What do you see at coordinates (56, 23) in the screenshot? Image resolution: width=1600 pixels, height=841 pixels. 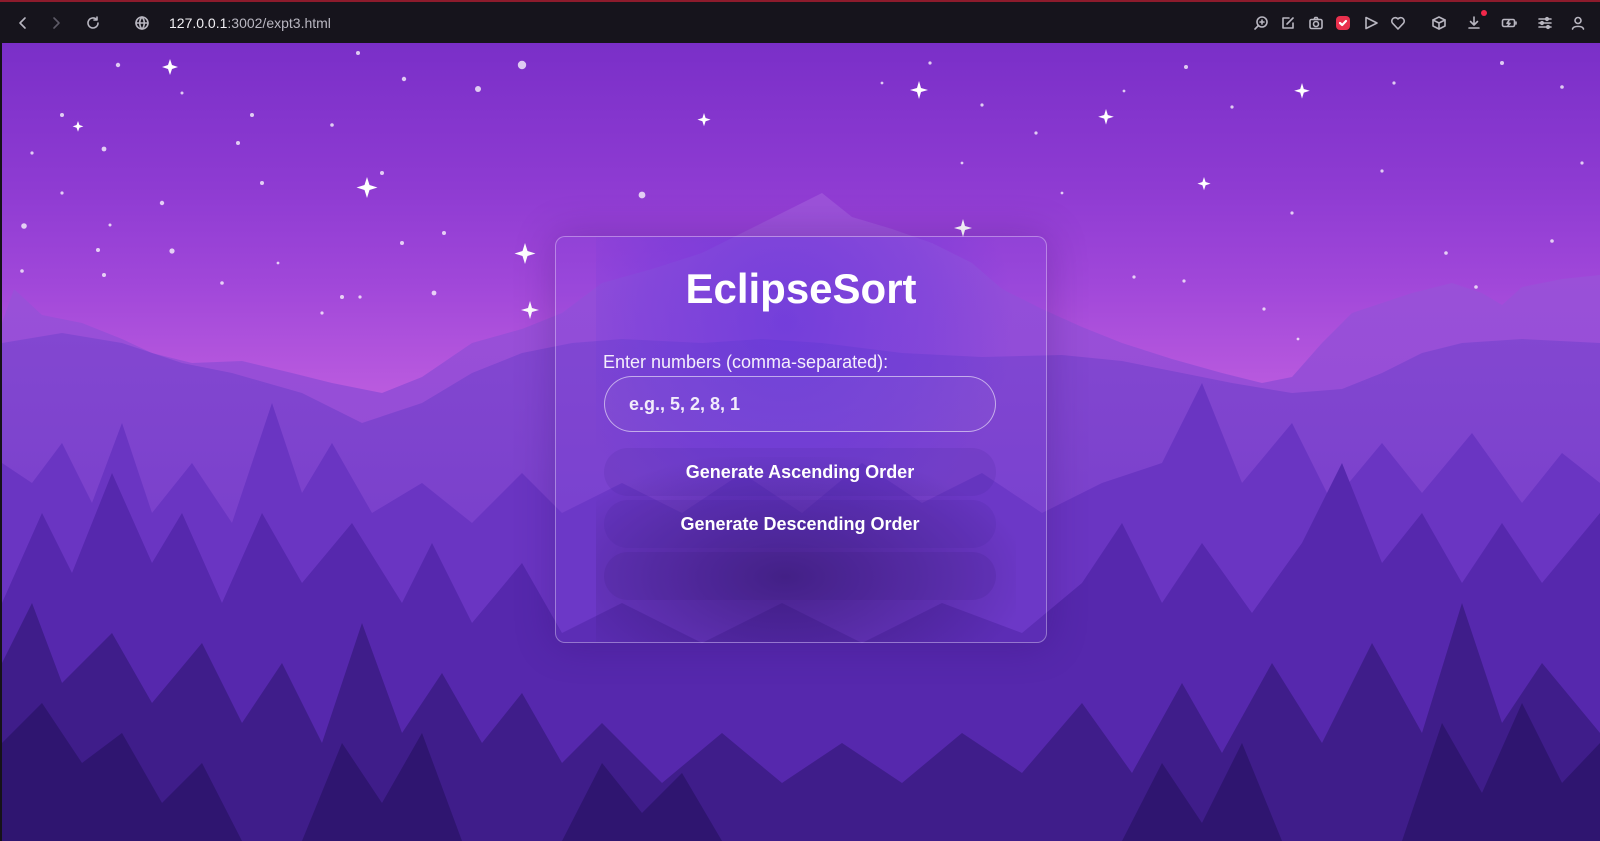 I see `forward-icon` at bounding box center [56, 23].